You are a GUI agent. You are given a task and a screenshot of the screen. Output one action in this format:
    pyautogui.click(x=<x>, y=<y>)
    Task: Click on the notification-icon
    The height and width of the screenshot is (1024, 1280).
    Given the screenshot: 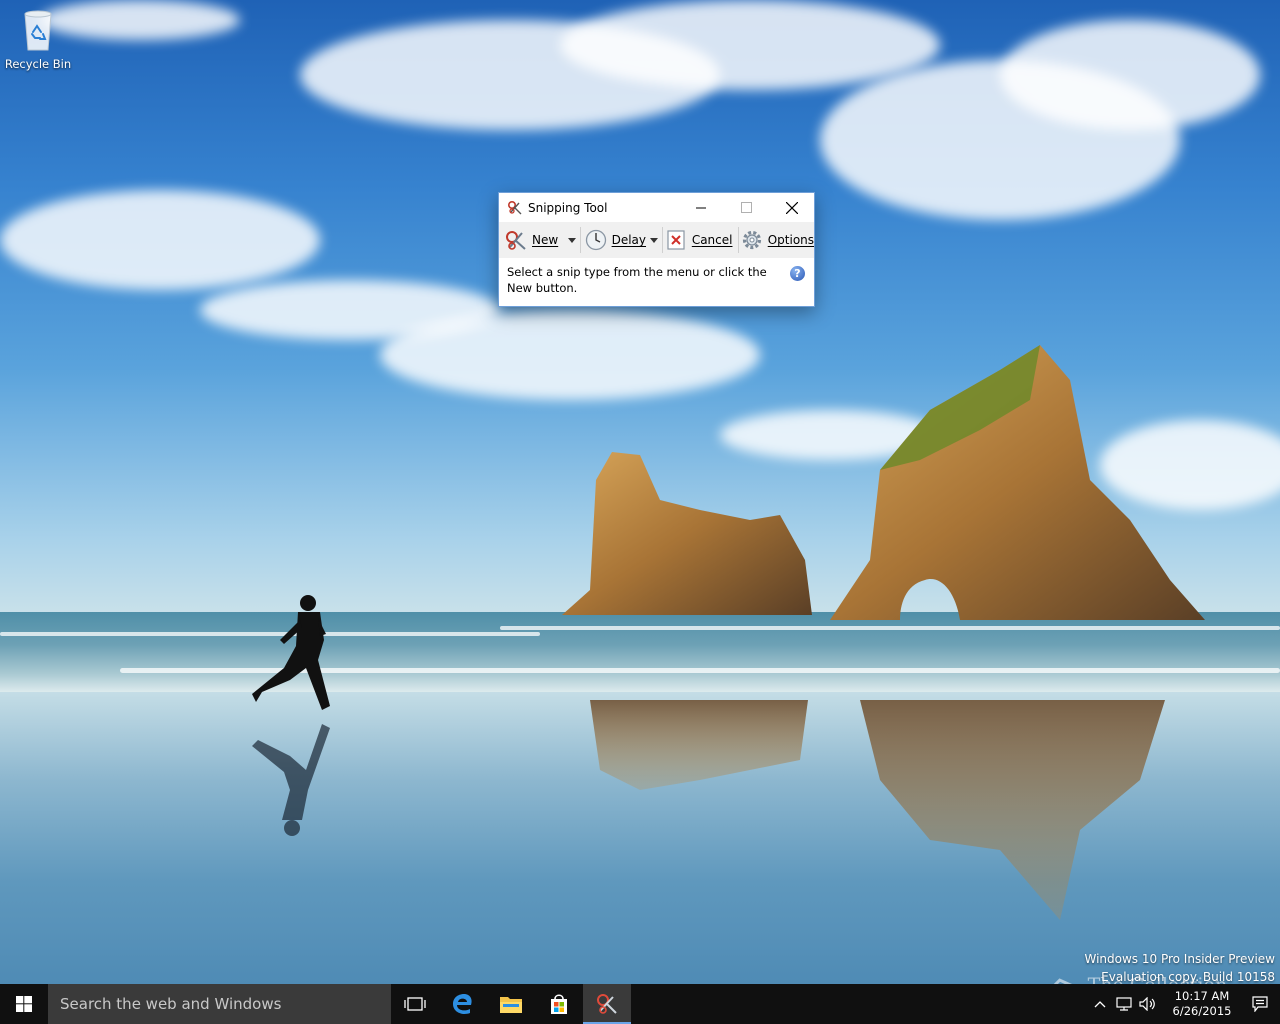 What is the action you would take?
    pyautogui.click(x=1260, y=1004)
    